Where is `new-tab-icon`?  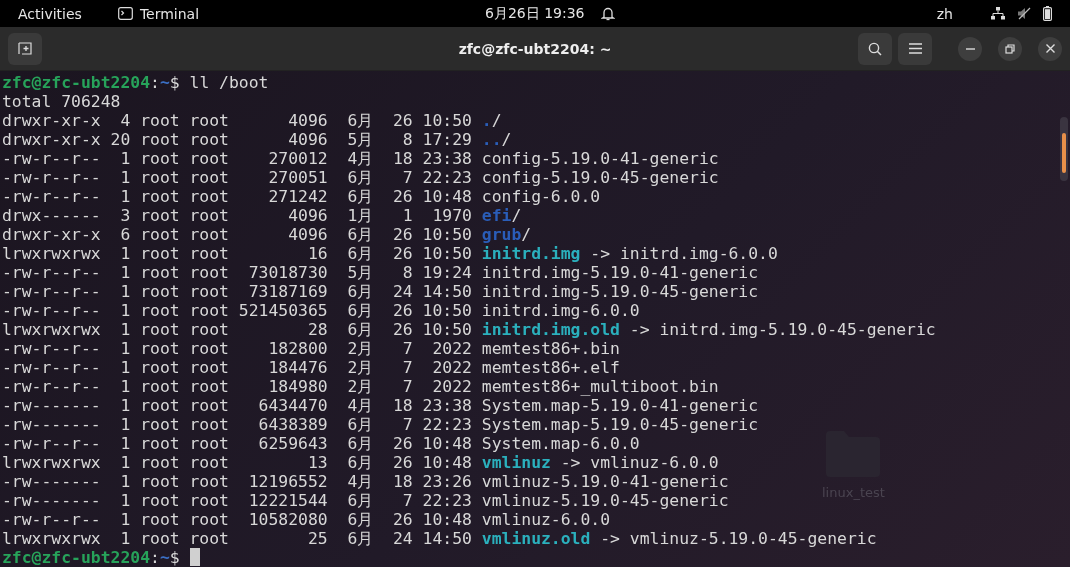
new-tab-icon is located at coordinates (25, 49).